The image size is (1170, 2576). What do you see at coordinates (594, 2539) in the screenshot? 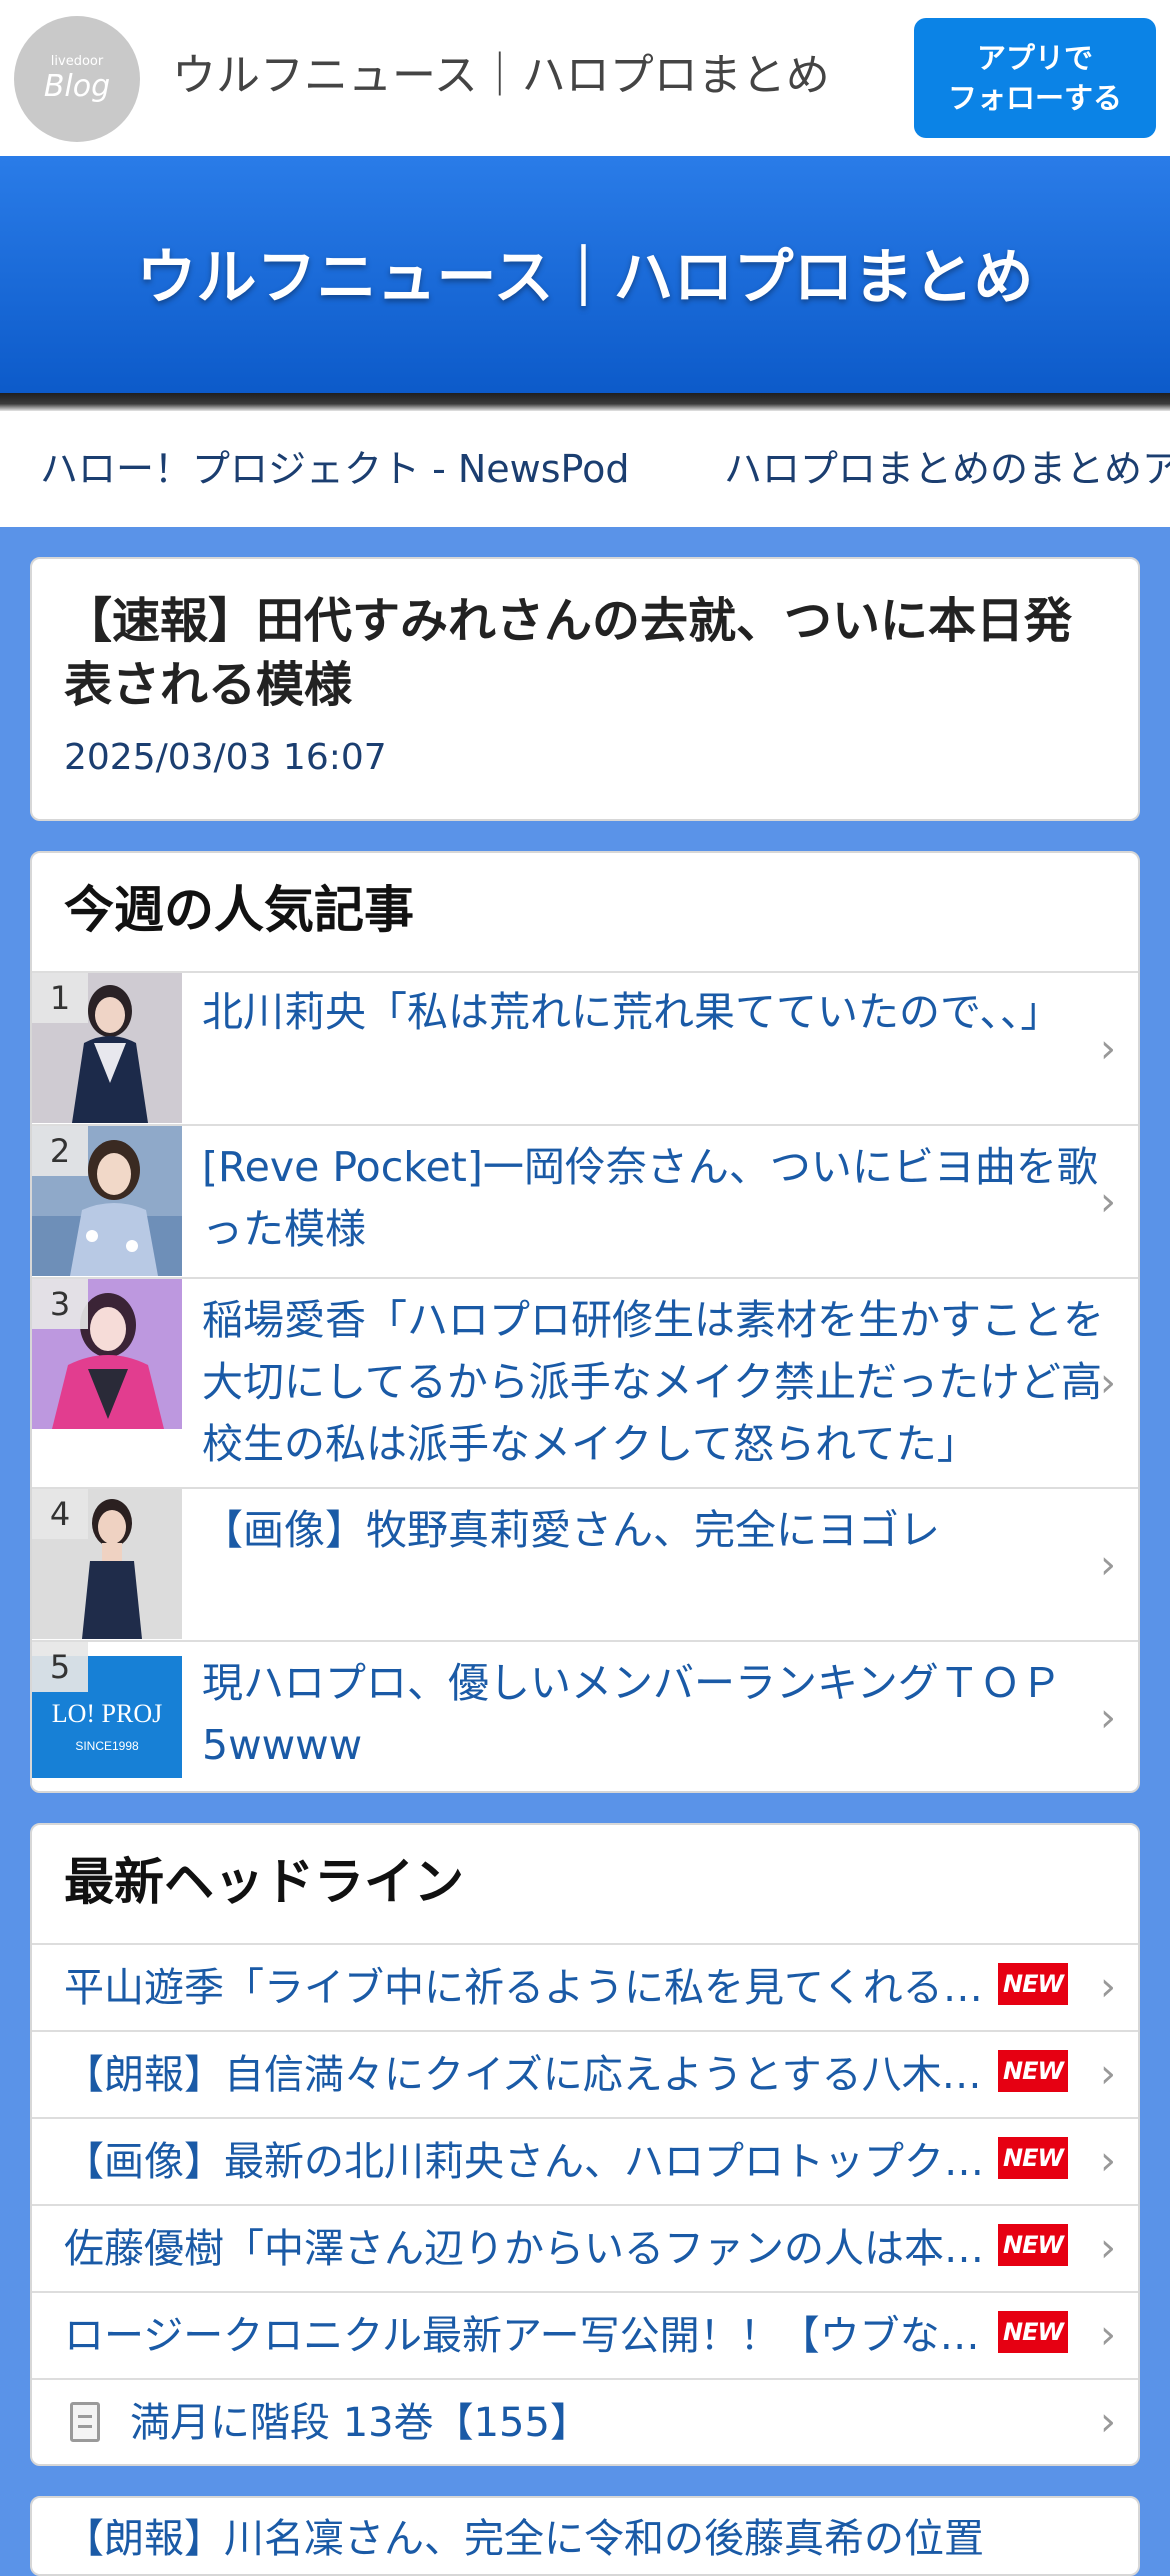
I see `next-article-title: 【朗報】川名凜さん、完全に令和の後藤真希の位置` at bounding box center [594, 2539].